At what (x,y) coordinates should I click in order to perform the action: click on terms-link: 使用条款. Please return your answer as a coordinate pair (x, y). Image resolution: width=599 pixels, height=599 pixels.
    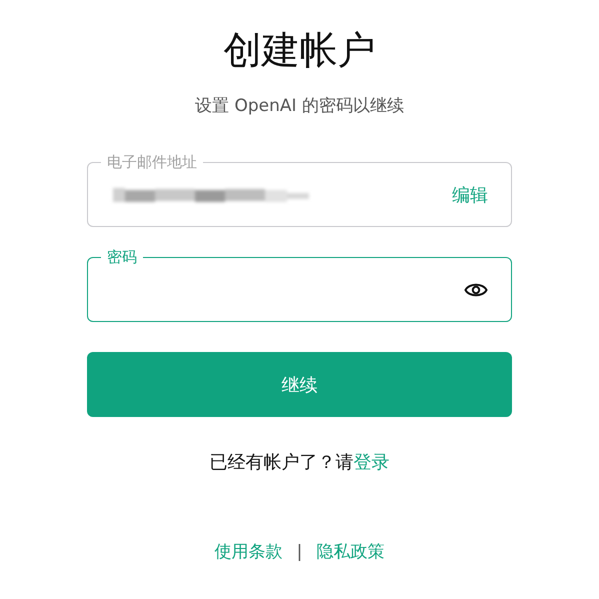
    Looking at the image, I should click on (248, 551).